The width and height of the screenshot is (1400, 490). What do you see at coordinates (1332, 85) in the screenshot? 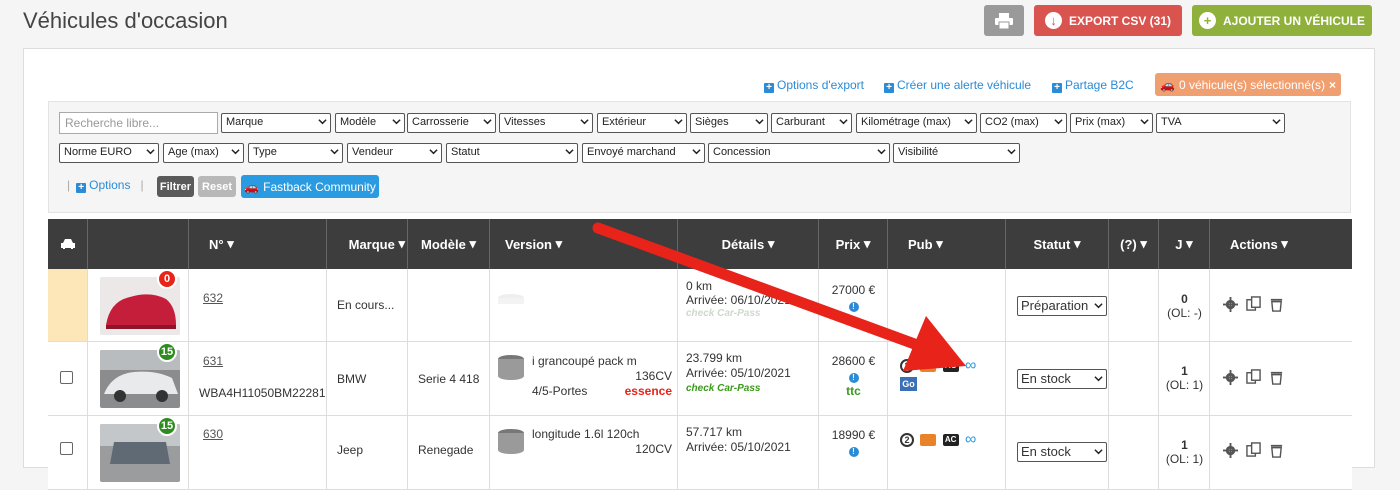
I see `close-icon: ×` at bounding box center [1332, 85].